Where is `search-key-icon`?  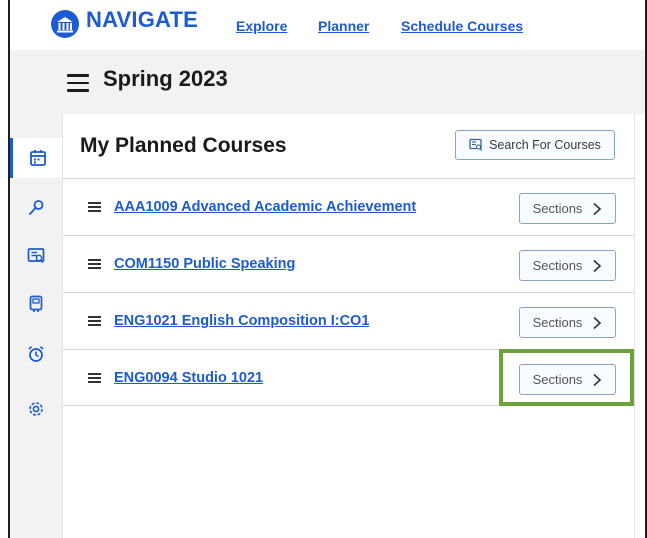 search-key-icon is located at coordinates (36, 207).